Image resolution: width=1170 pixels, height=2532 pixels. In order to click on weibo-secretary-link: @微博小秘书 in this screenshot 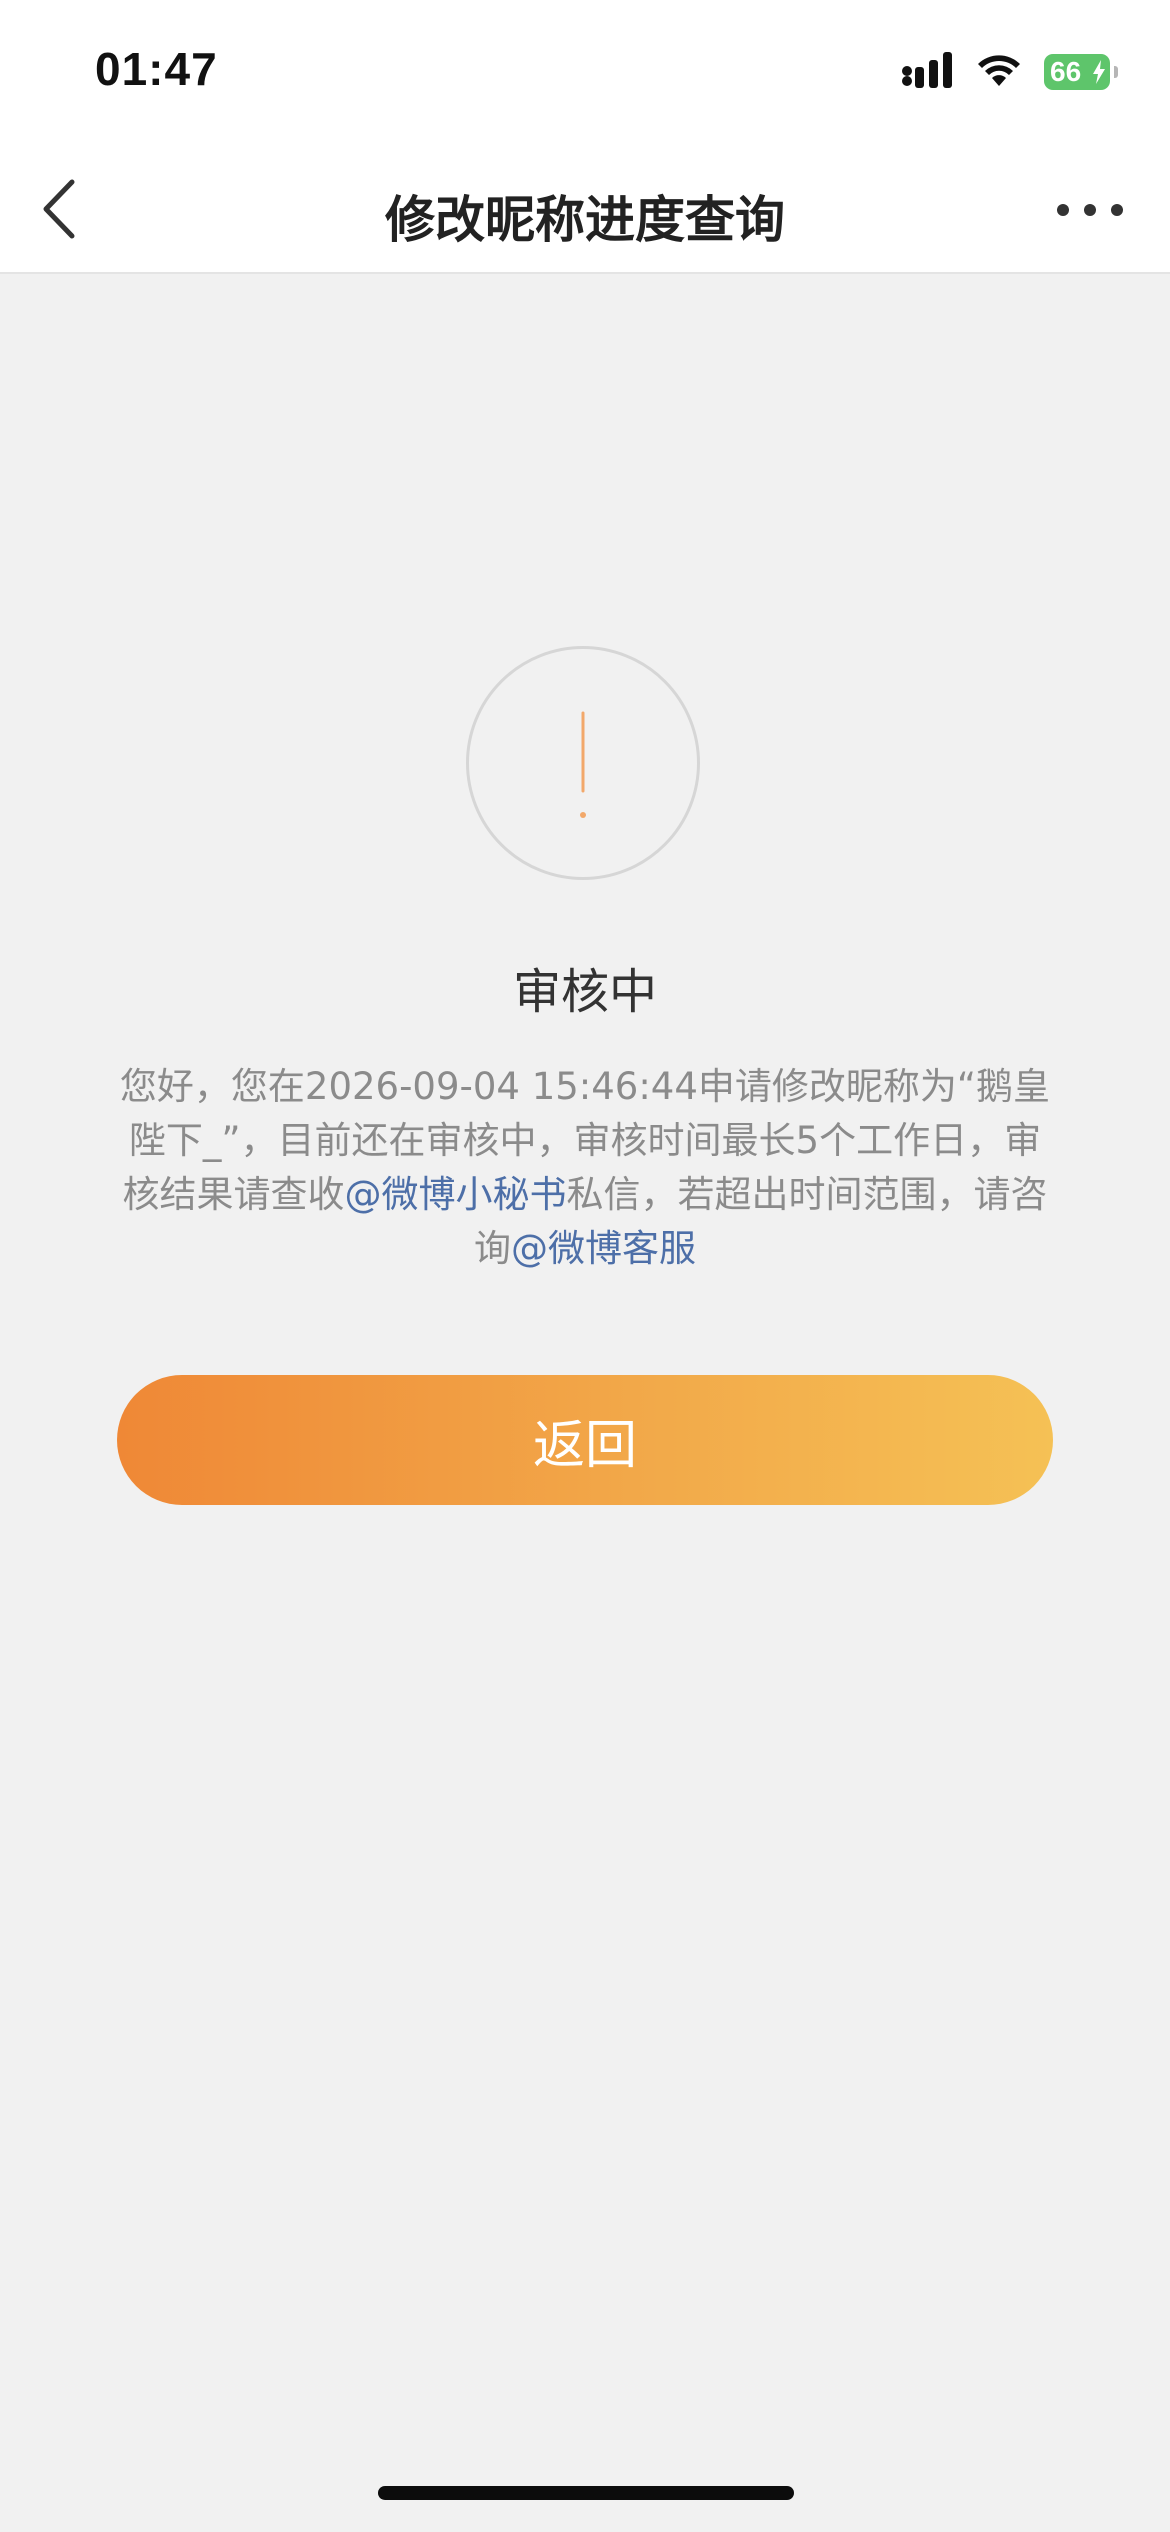, I will do `click(456, 1194)`.